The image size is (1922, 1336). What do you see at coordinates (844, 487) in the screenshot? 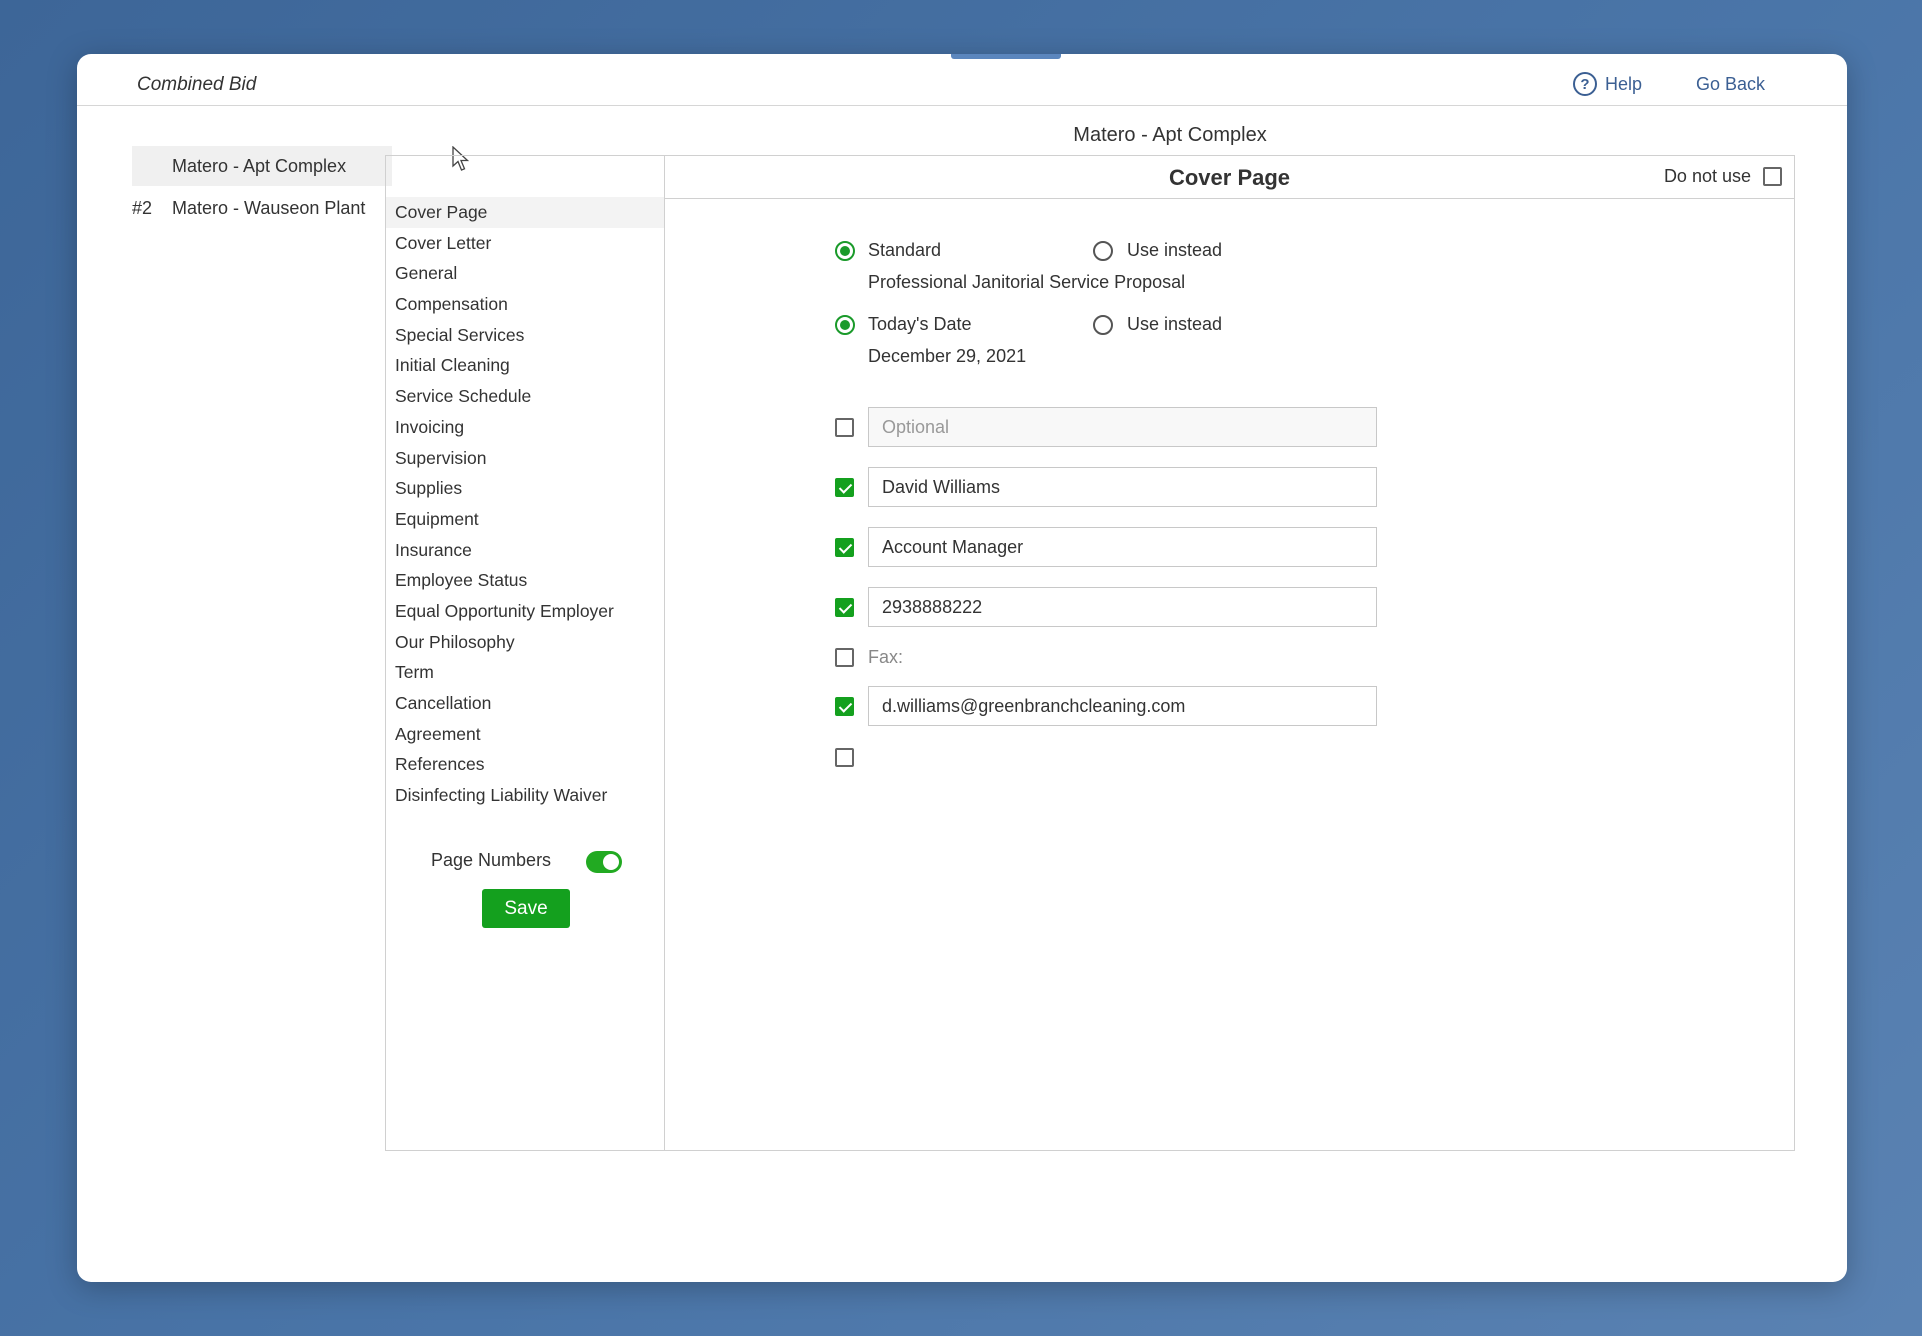
I see `name-field-checkbox` at bounding box center [844, 487].